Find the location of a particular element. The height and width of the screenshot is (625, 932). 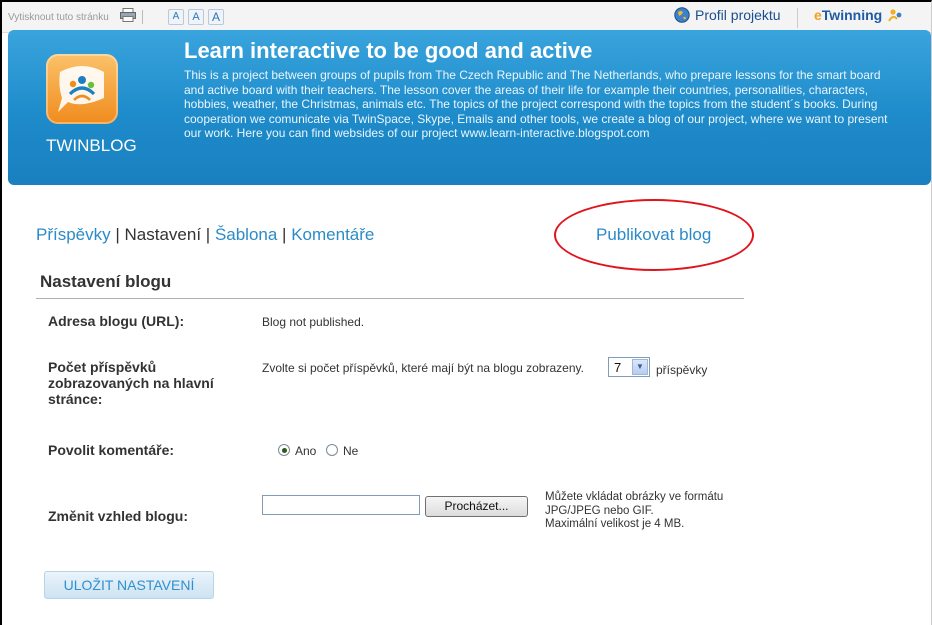

font-size-small-button: A is located at coordinates (176, 17).